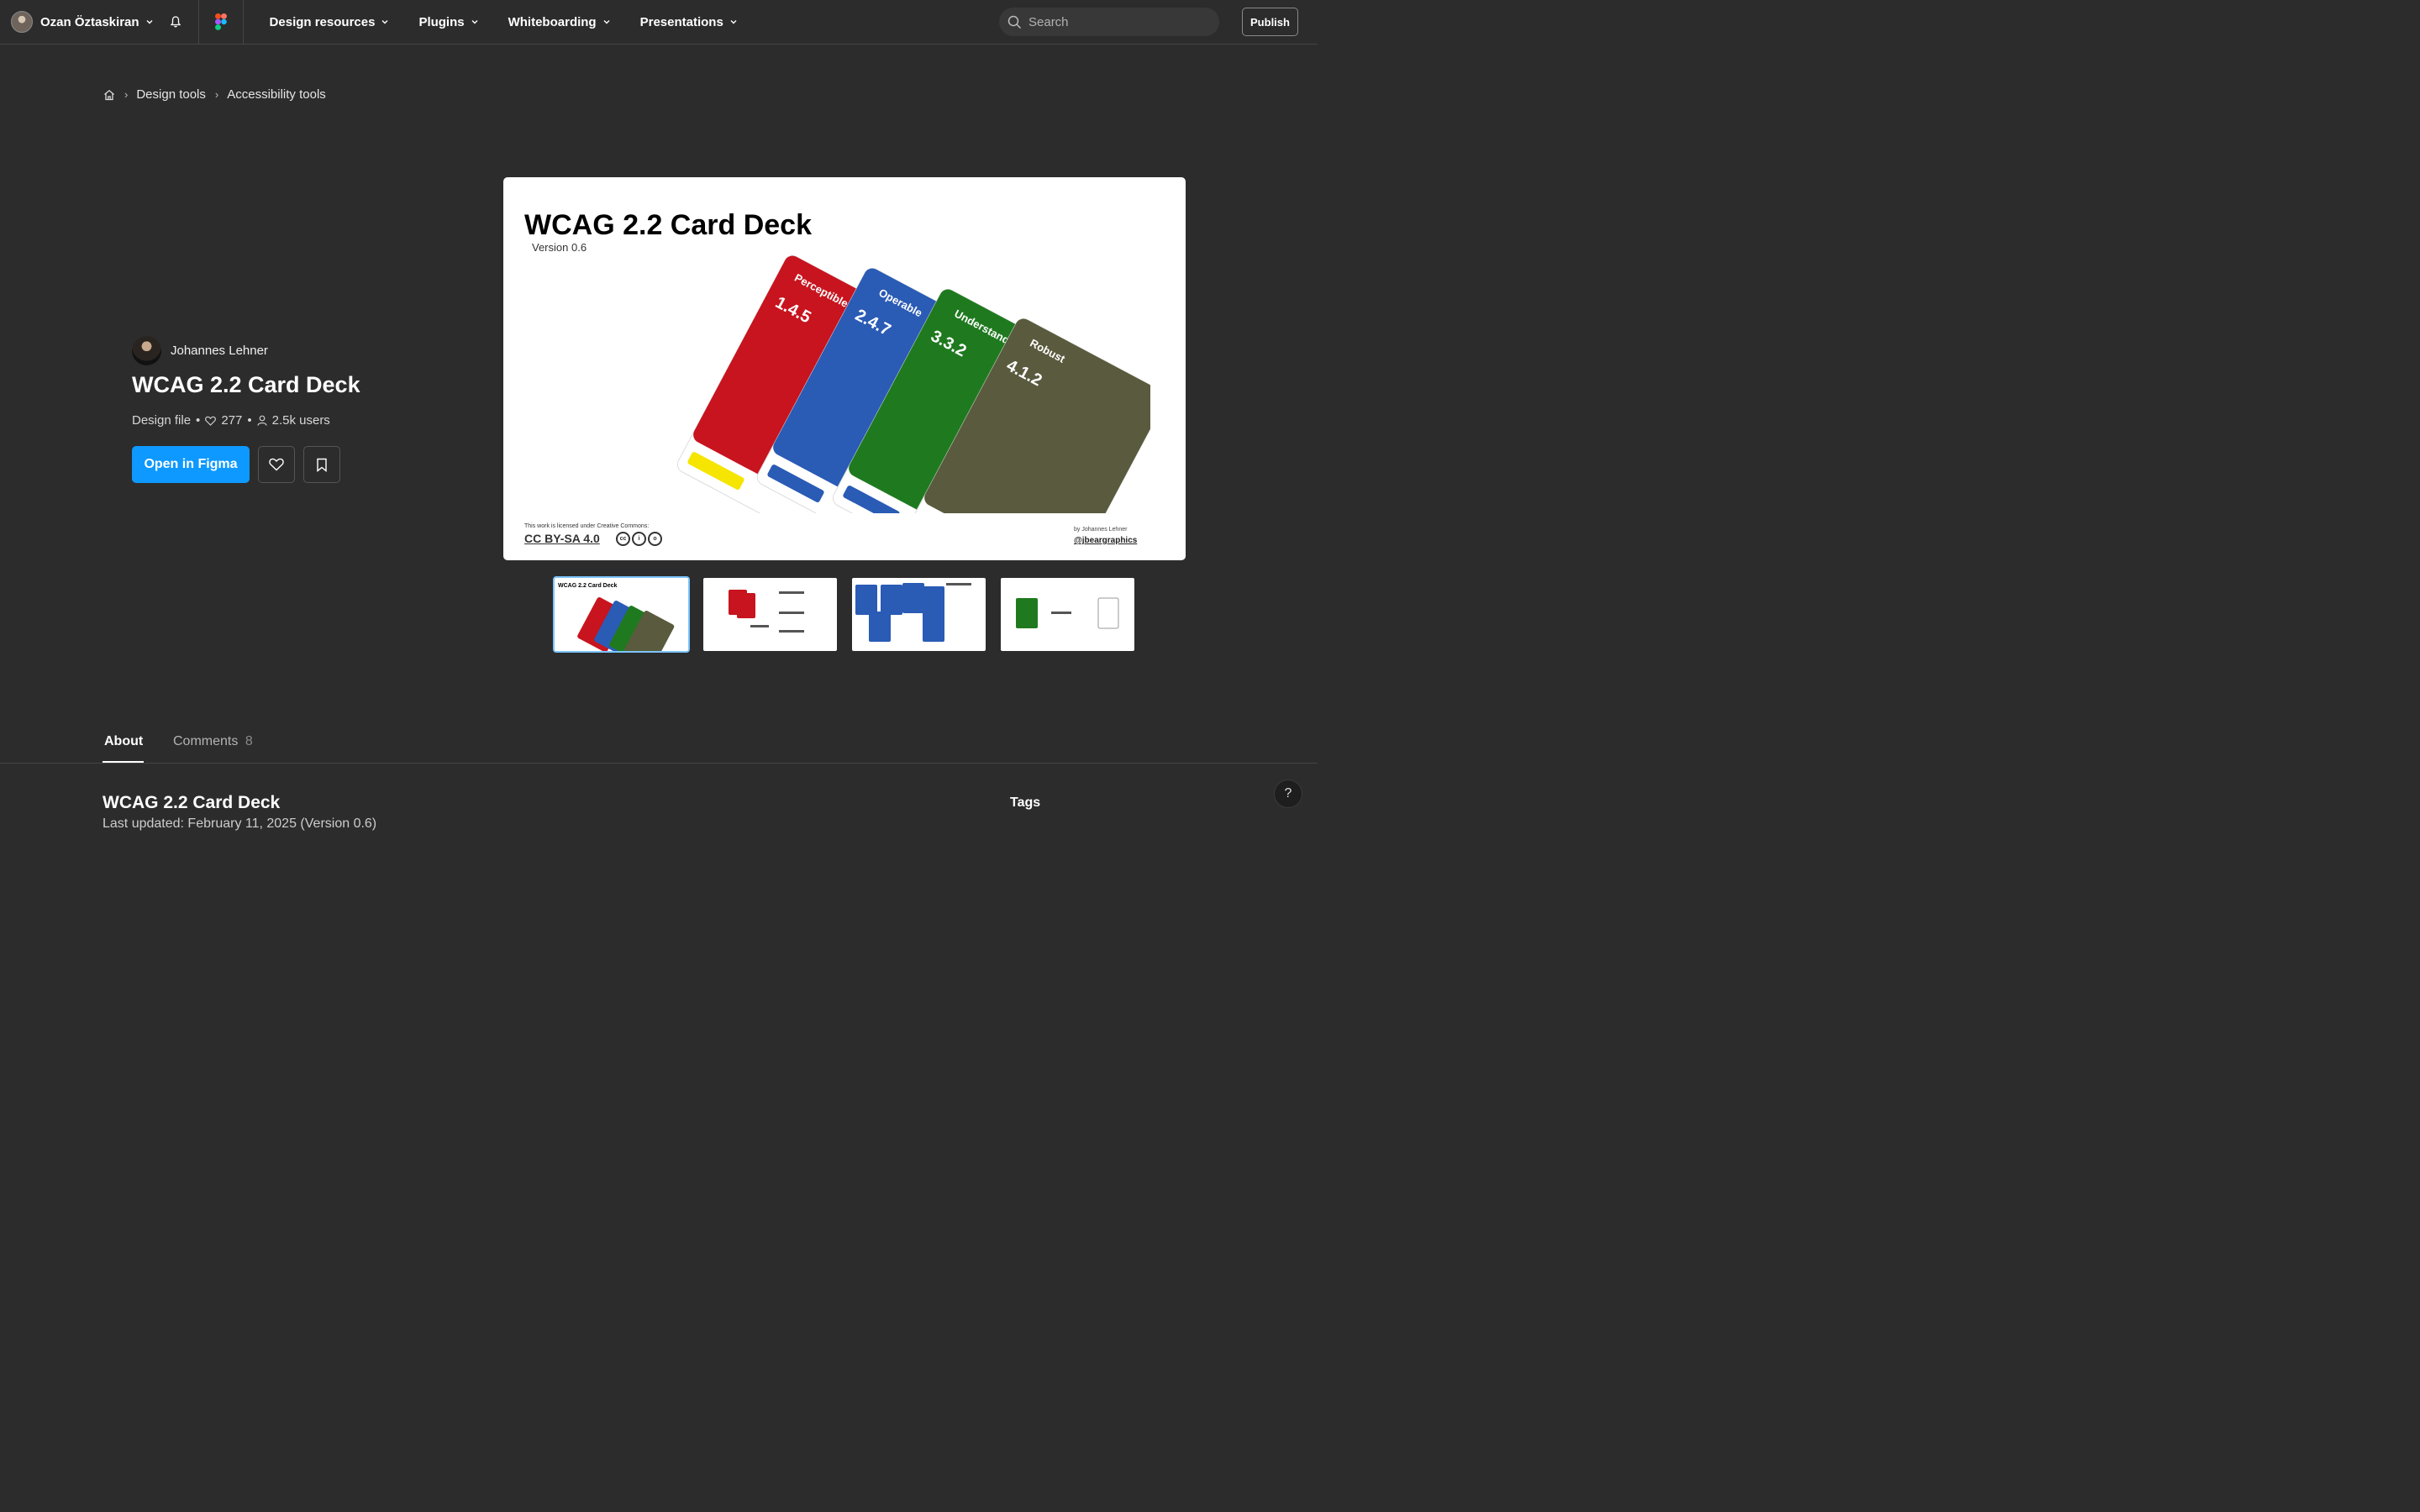 The width and height of the screenshot is (2420, 1512). Describe the element at coordinates (1270, 22) in the screenshot. I see `publish-button: Publish` at that location.